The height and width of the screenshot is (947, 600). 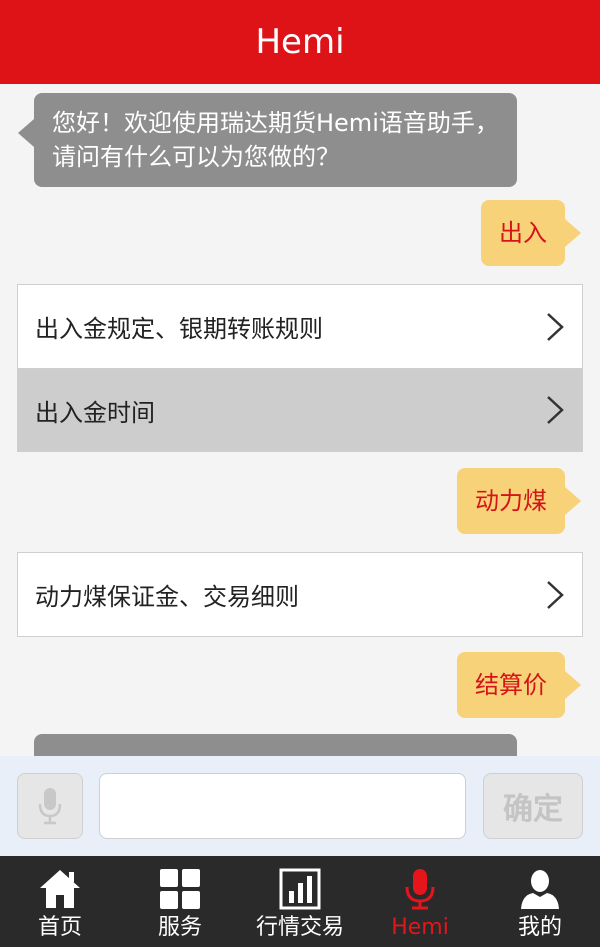 I want to click on grid-icon, so click(x=180, y=889).